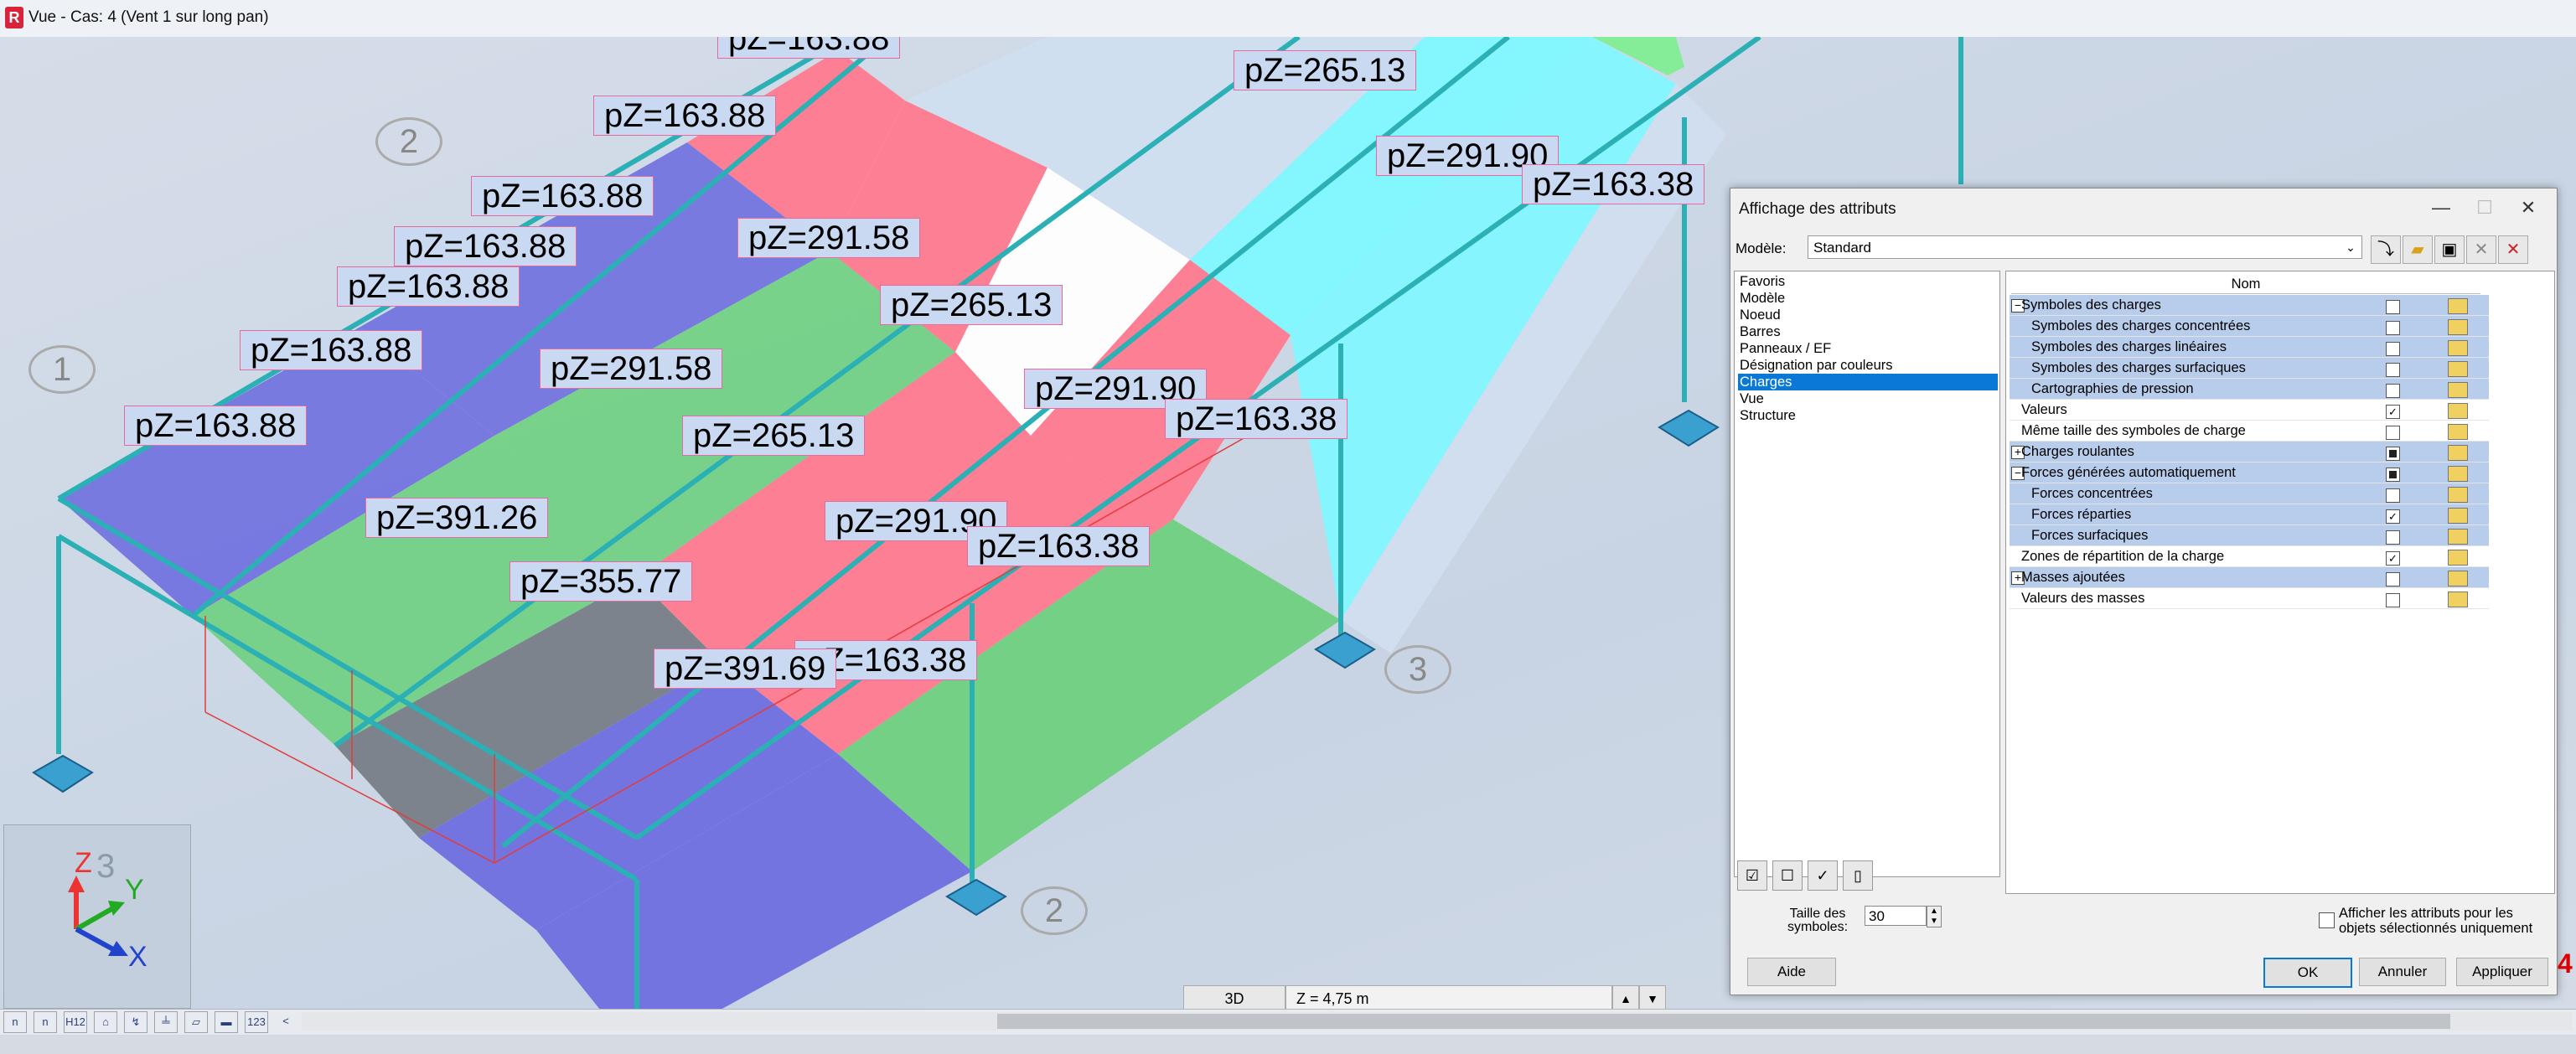  What do you see at coordinates (1896, 916) in the screenshot?
I see `symbol-size-input: 30` at bounding box center [1896, 916].